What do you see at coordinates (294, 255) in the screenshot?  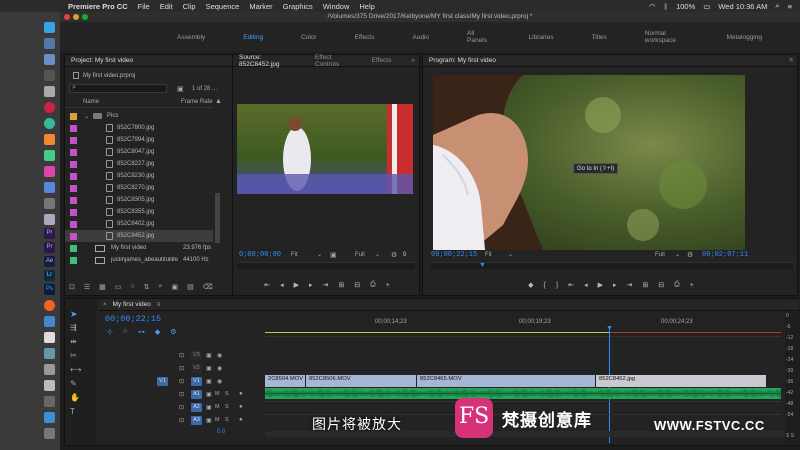 I see `source-fit-select: Fit` at bounding box center [294, 255].